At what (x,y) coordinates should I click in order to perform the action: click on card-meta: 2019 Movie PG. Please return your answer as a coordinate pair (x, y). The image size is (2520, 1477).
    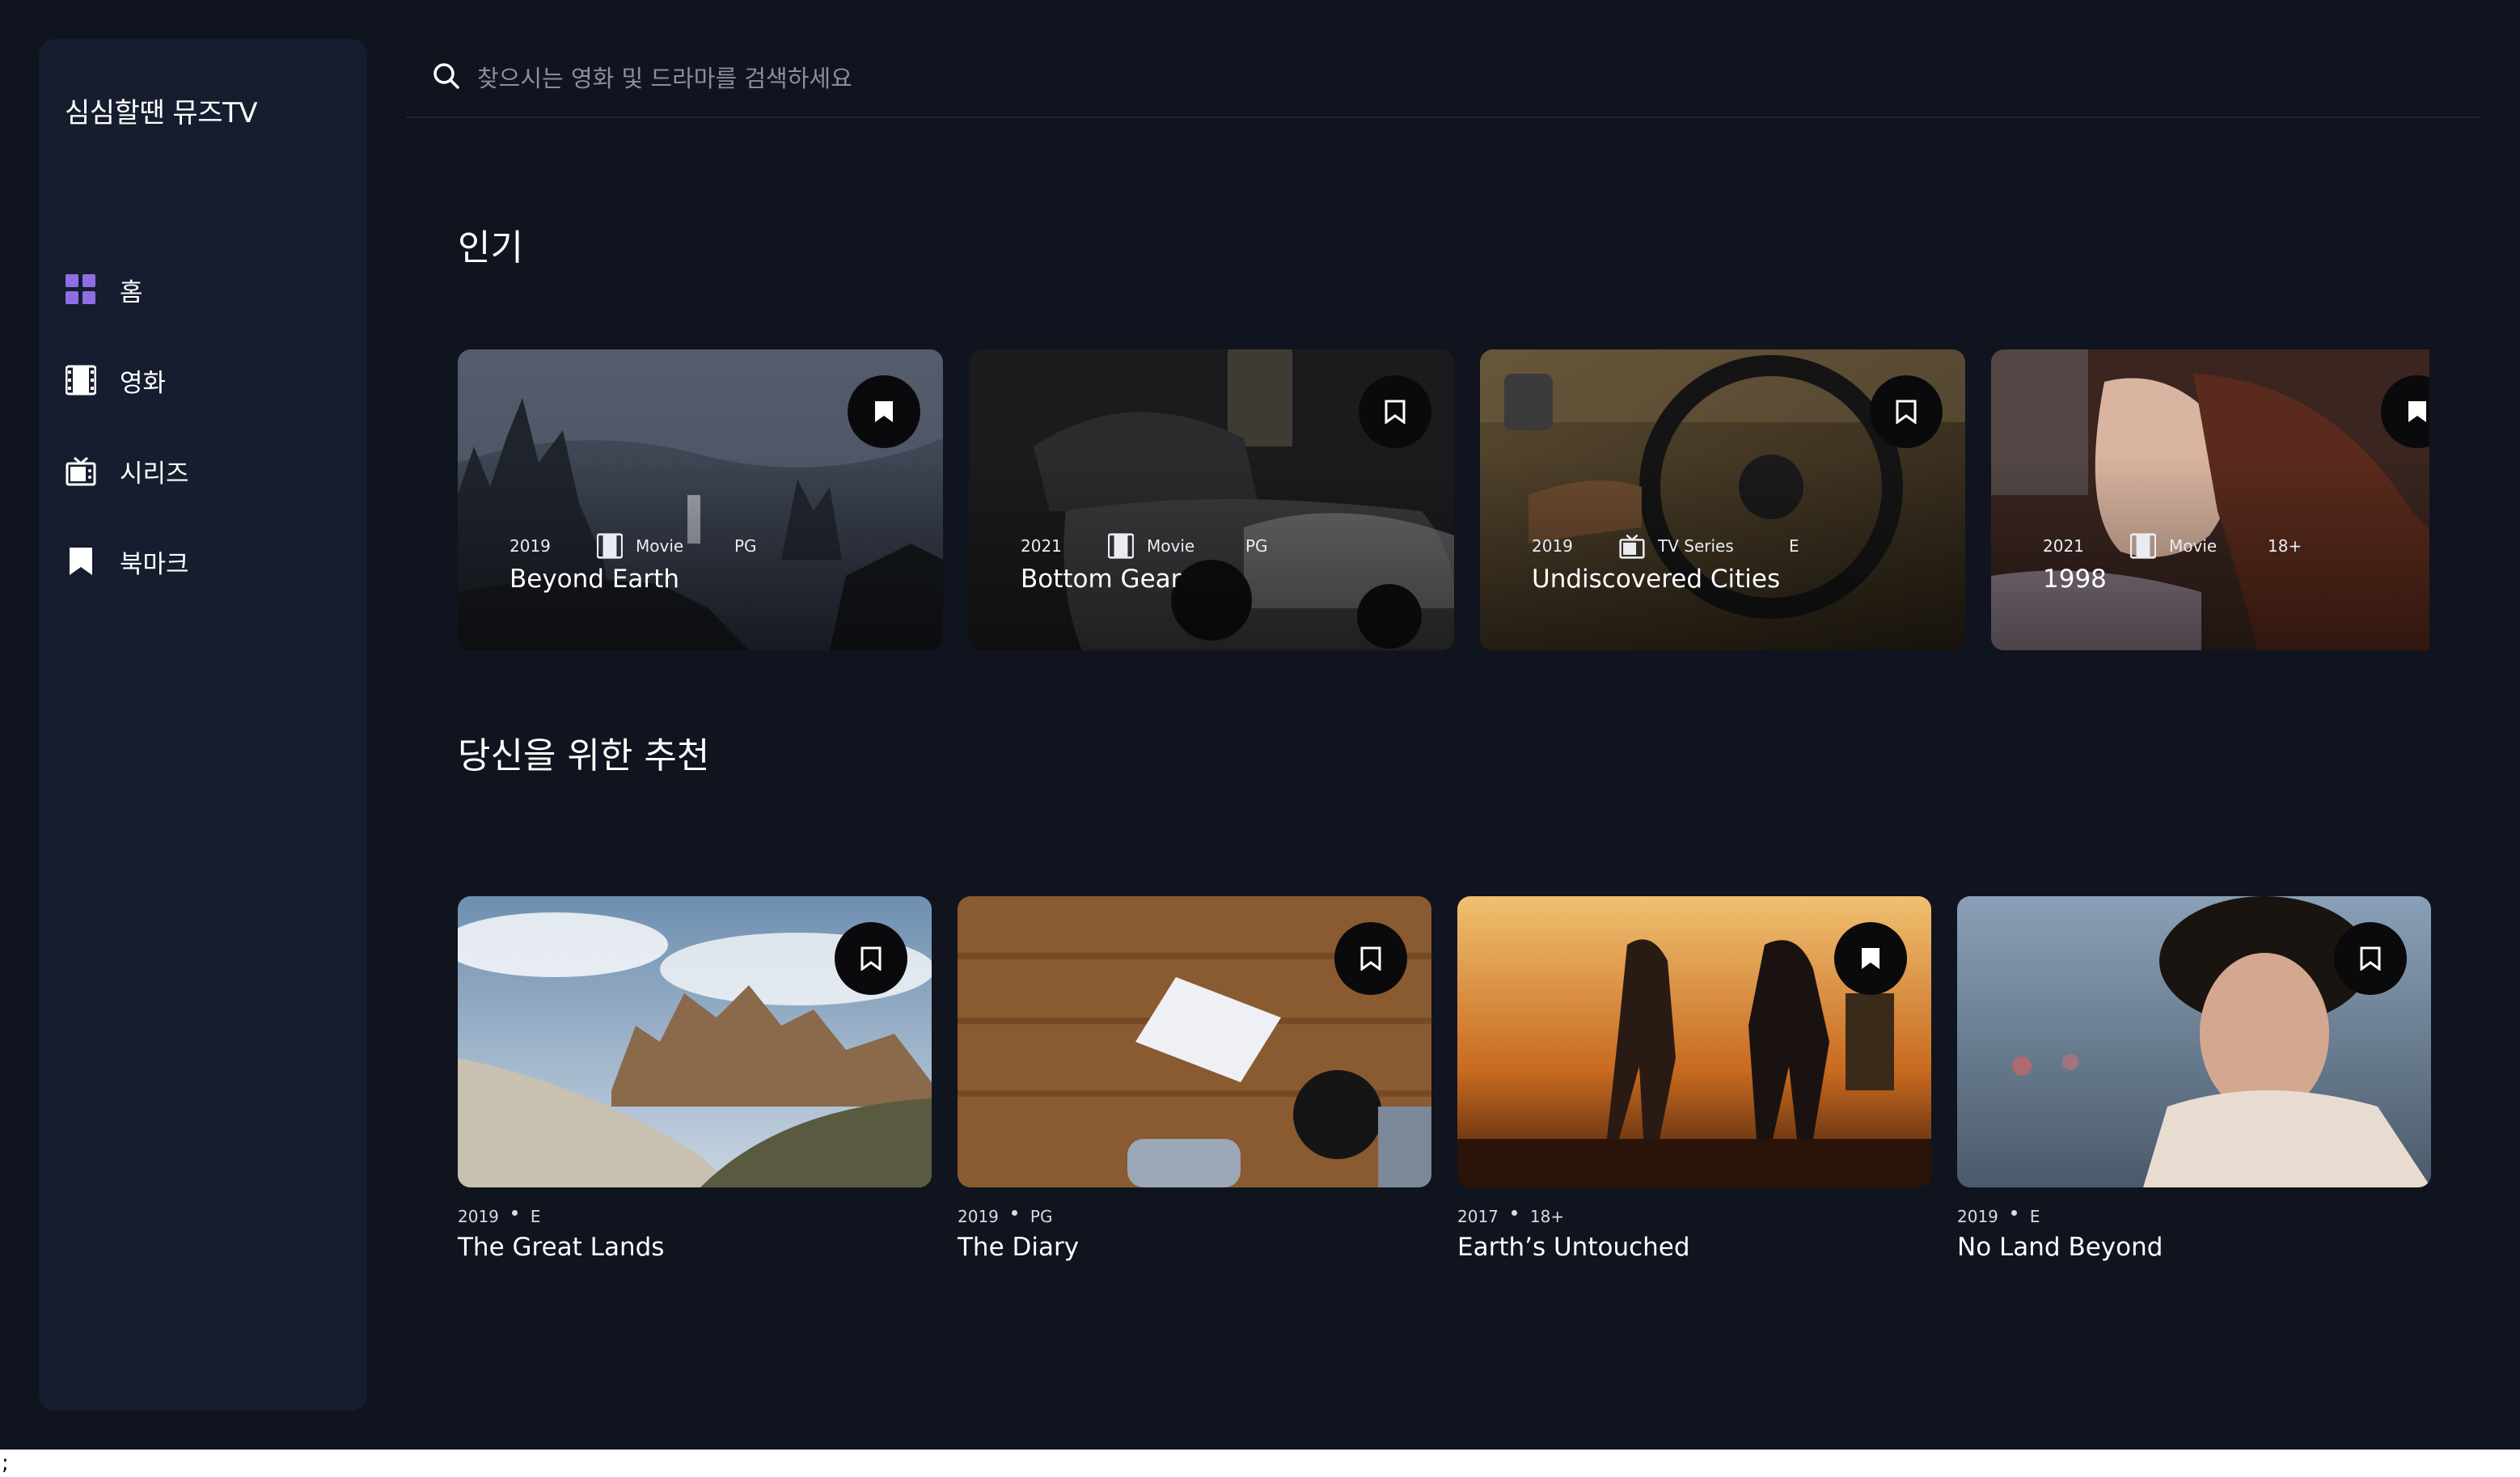
    Looking at the image, I should click on (633, 546).